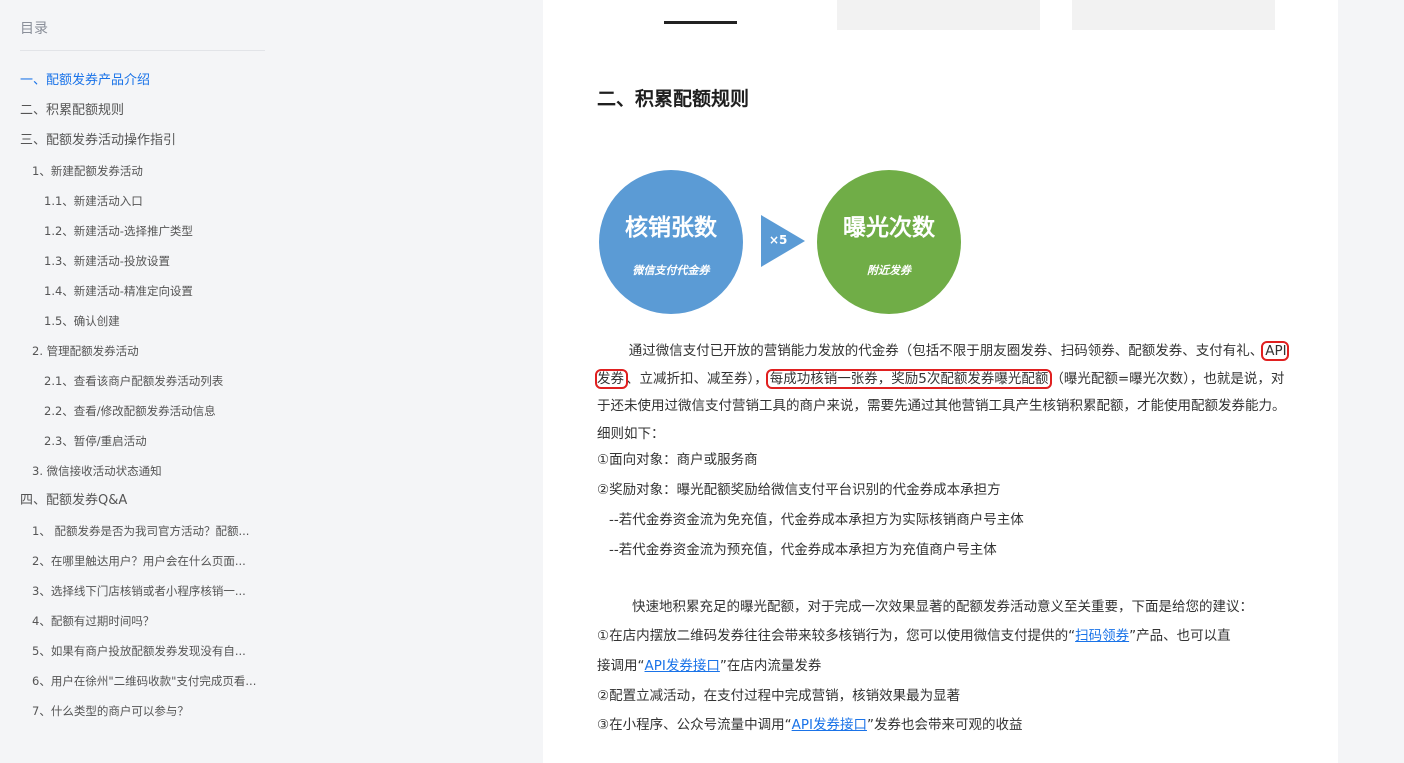 The height and width of the screenshot is (763, 1404). I want to click on toc-item: 1.4、新建活动-精准定向设置, so click(142, 295).